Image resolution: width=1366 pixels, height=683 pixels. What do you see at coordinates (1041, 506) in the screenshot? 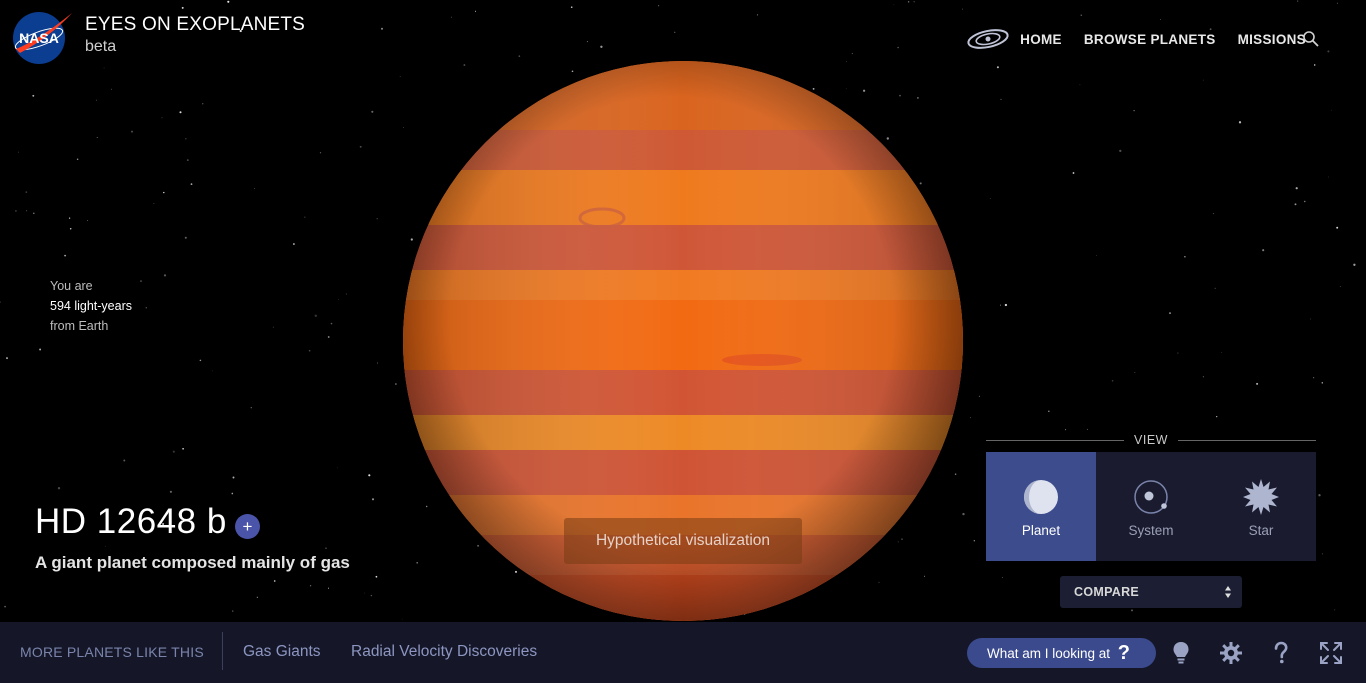
I see `view-option-planet: Planet` at bounding box center [1041, 506].